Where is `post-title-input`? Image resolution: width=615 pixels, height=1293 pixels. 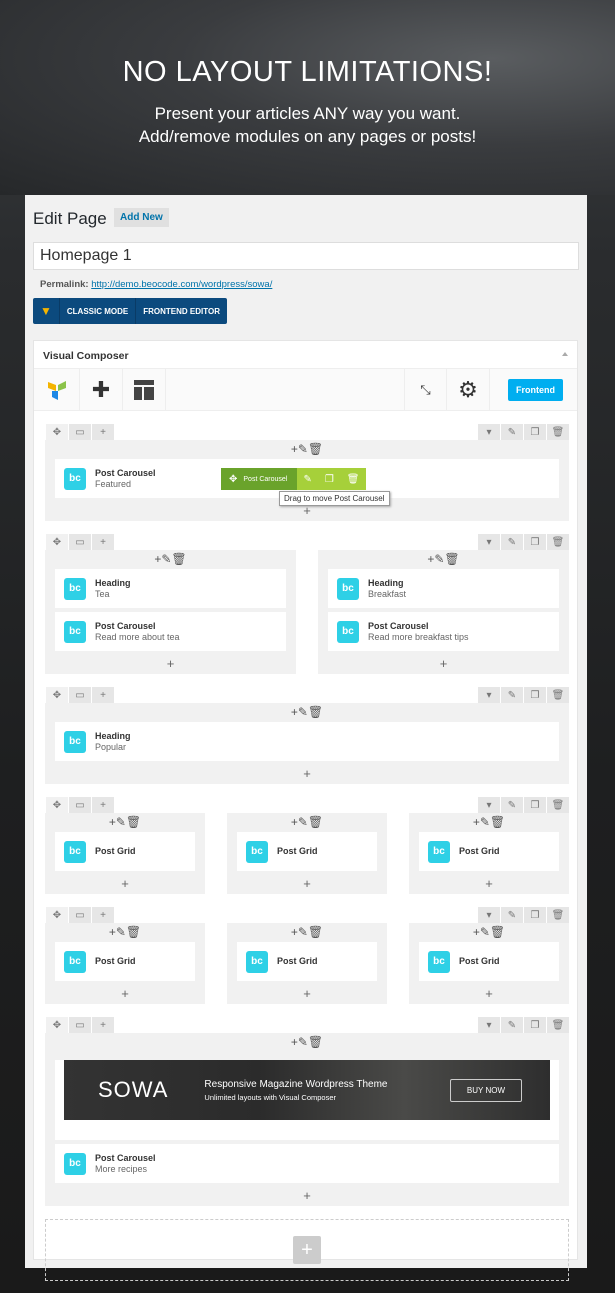
post-title-input is located at coordinates (306, 256).